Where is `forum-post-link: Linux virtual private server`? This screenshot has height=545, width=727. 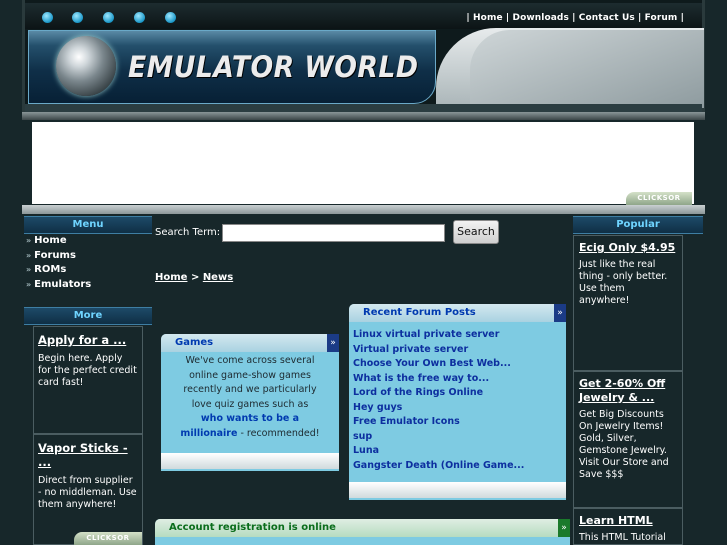
forum-post-link: Linux virtual private server is located at coordinates (438, 335).